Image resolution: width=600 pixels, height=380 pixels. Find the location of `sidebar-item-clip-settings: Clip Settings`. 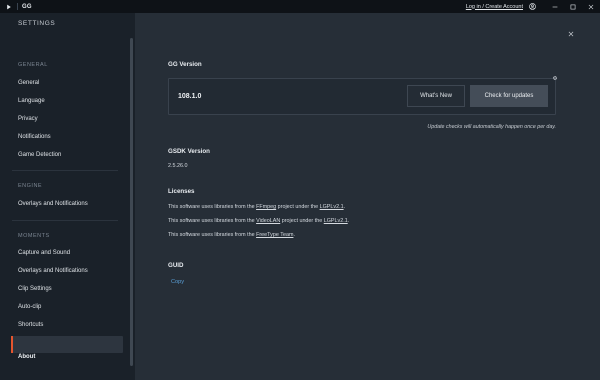

sidebar-item-clip-settings: Clip Settings is located at coordinates (35, 289).